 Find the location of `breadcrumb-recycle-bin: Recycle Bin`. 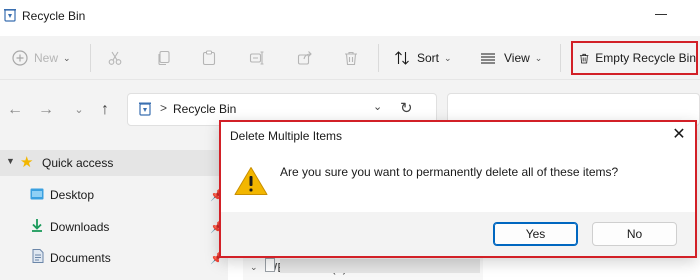

breadcrumb-recycle-bin: Recycle Bin is located at coordinates (204, 109).